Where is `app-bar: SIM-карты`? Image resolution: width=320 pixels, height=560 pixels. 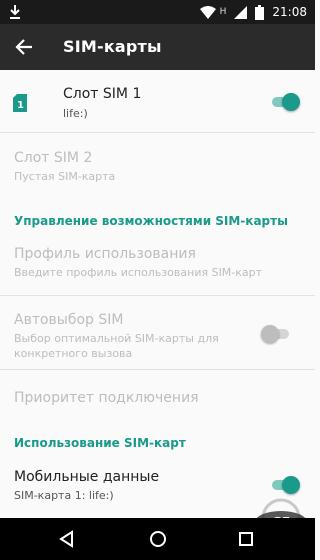 app-bar: SIM-карты is located at coordinates (157, 47).